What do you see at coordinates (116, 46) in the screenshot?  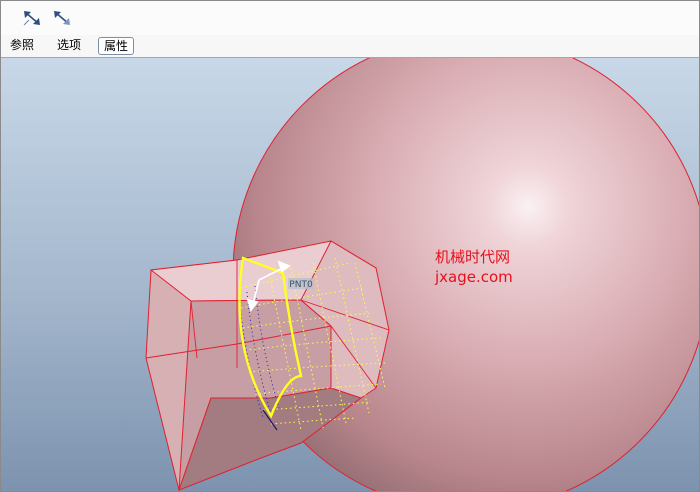 I see `tab-properties: 属性` at bounding box center [116, 46].